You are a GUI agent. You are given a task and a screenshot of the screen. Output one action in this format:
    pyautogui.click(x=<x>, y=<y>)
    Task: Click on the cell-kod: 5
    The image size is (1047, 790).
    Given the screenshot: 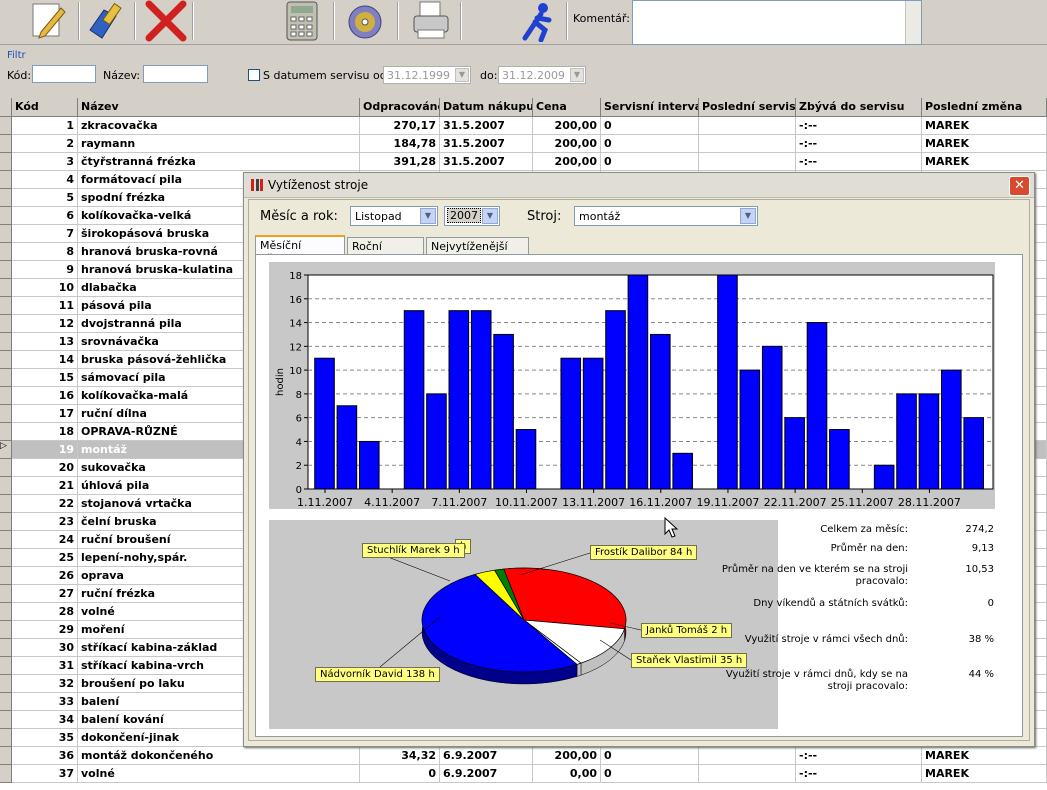 What is the action you would take?
    pyautogui.click(x=45, y=198)
    